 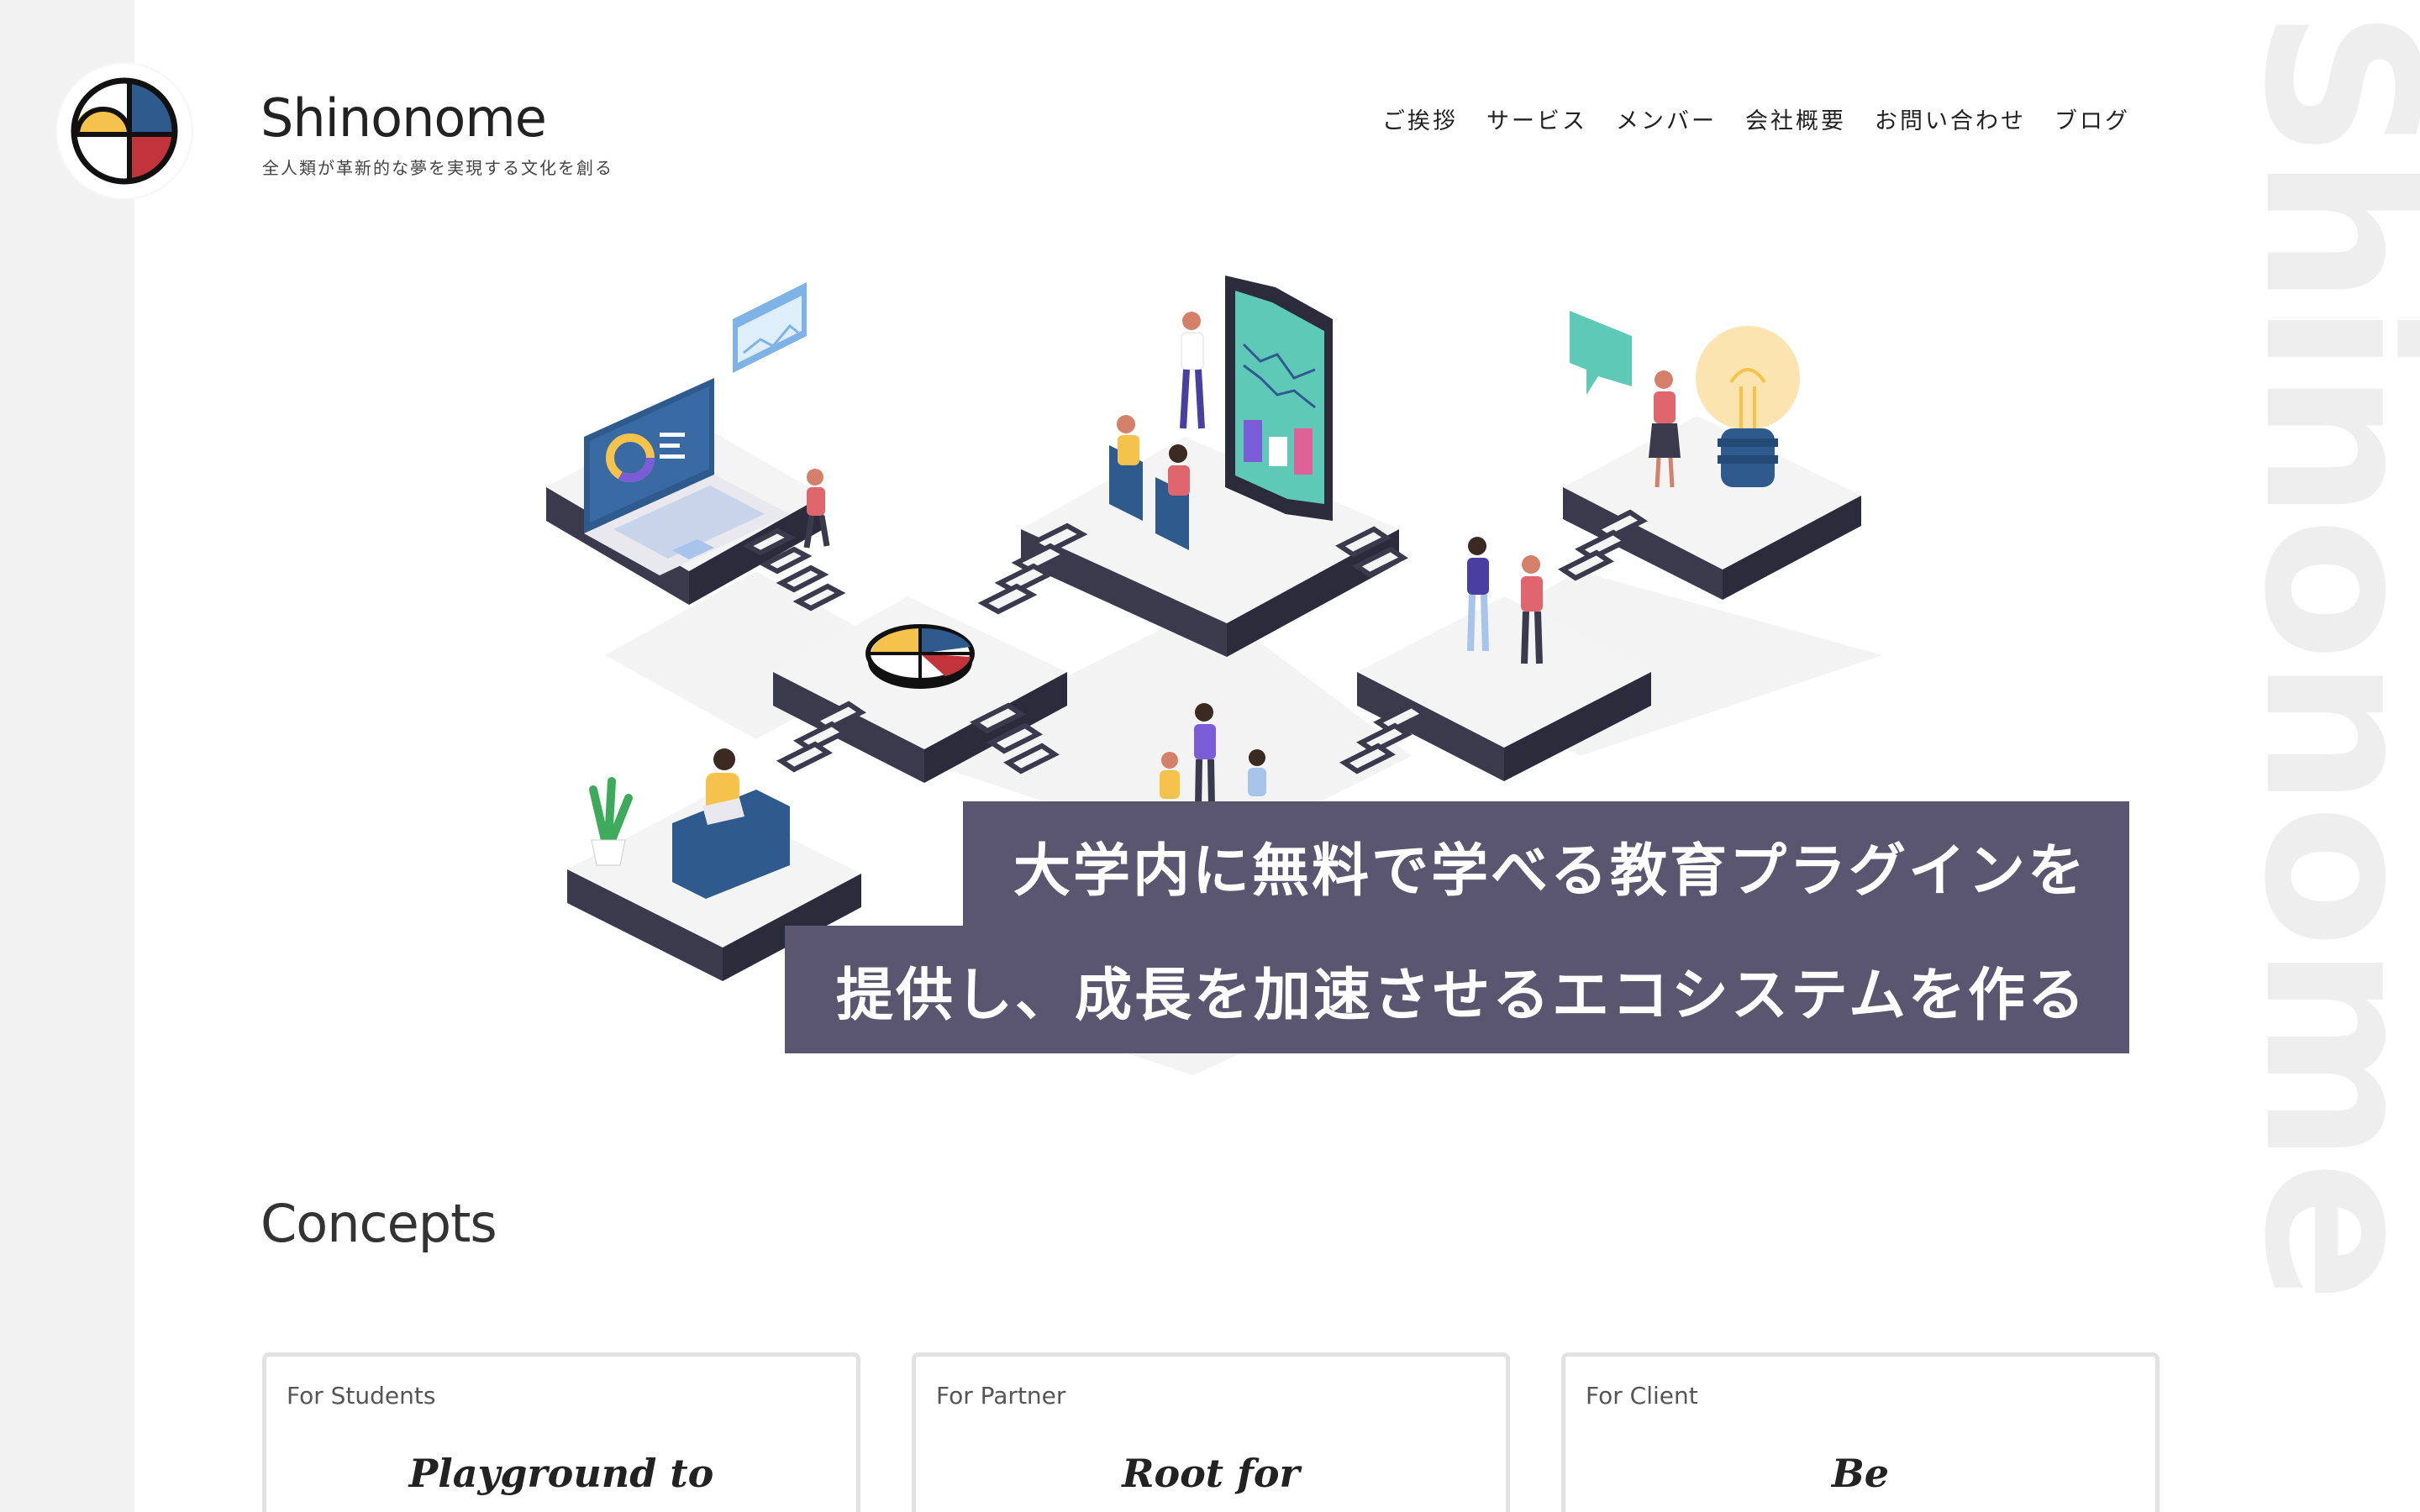 What do you see at coordinates (920, 656) in the screenshot?
I see `pie-sculpture` at bounding box center [920, 656].